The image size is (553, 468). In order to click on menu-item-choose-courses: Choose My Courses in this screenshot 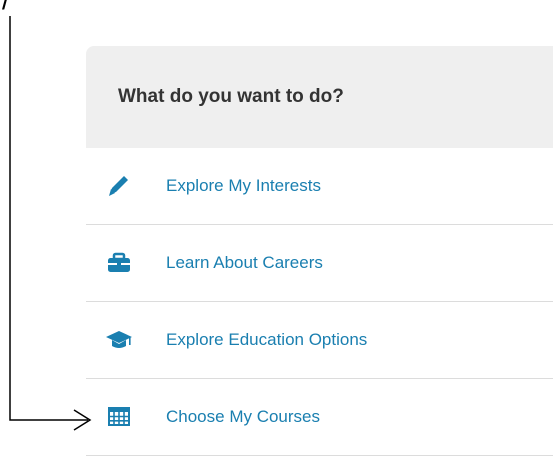, I will do `click(319, 417)`.